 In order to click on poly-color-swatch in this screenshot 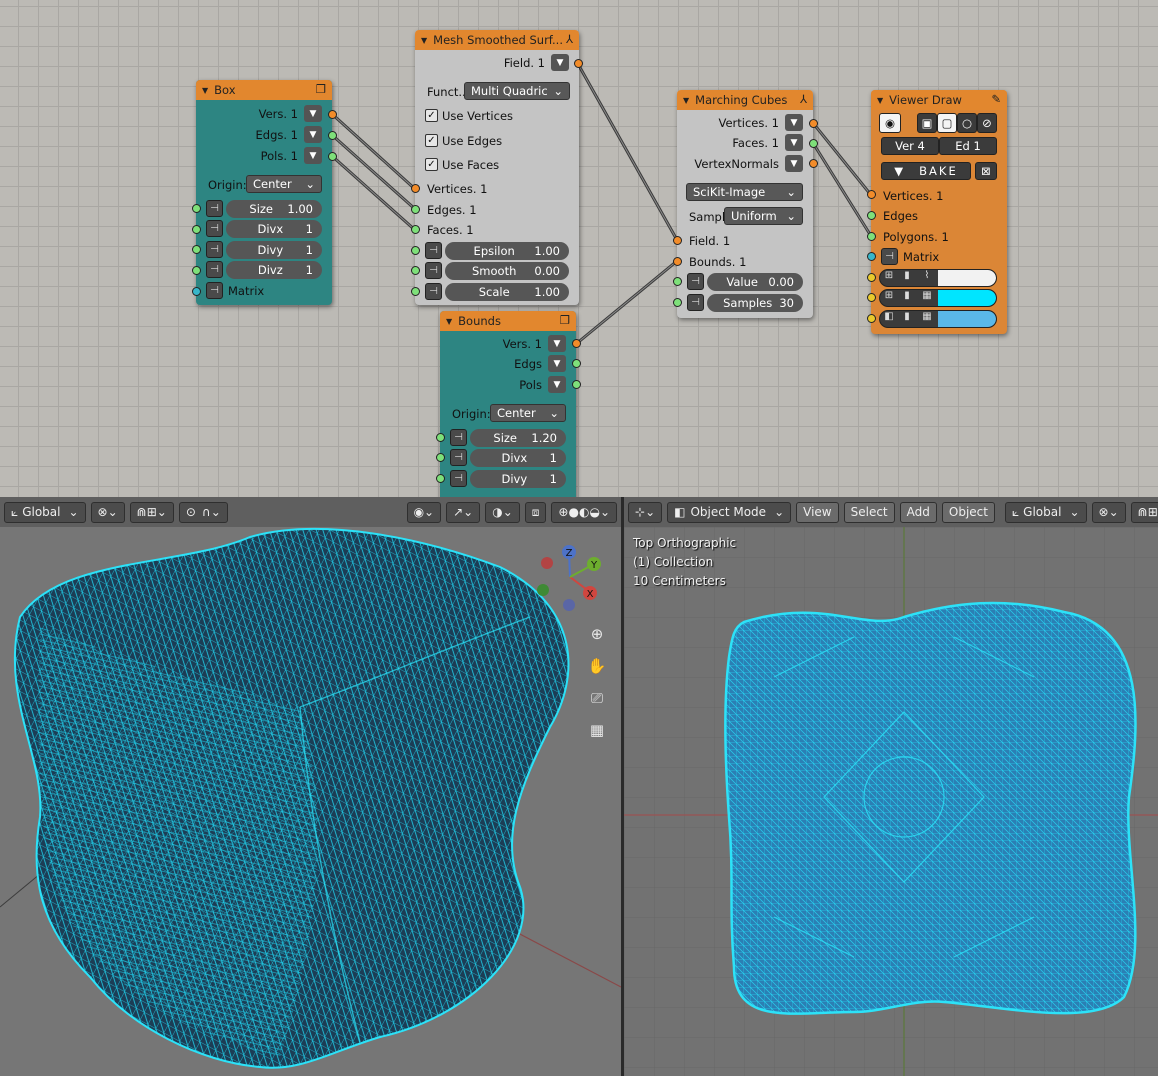, I will do `click(967, 319)`.